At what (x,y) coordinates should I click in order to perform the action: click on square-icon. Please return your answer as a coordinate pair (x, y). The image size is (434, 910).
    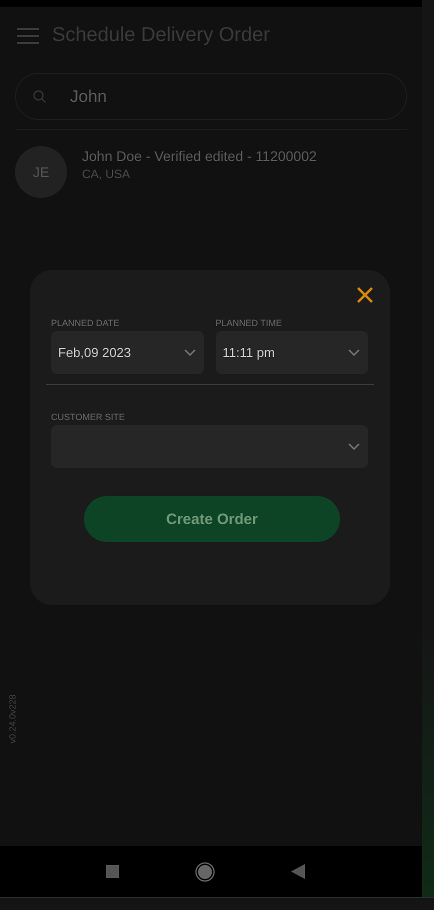
    Looking at the image, I should click on (112, 871).